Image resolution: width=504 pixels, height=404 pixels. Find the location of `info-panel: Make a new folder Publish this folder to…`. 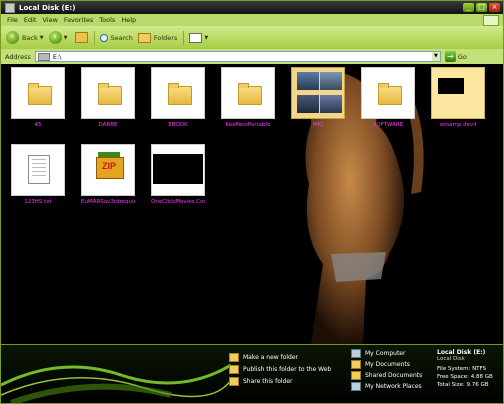

info-panel: Make a new folder Publish this folder to… is located at coordinates (252, 373).